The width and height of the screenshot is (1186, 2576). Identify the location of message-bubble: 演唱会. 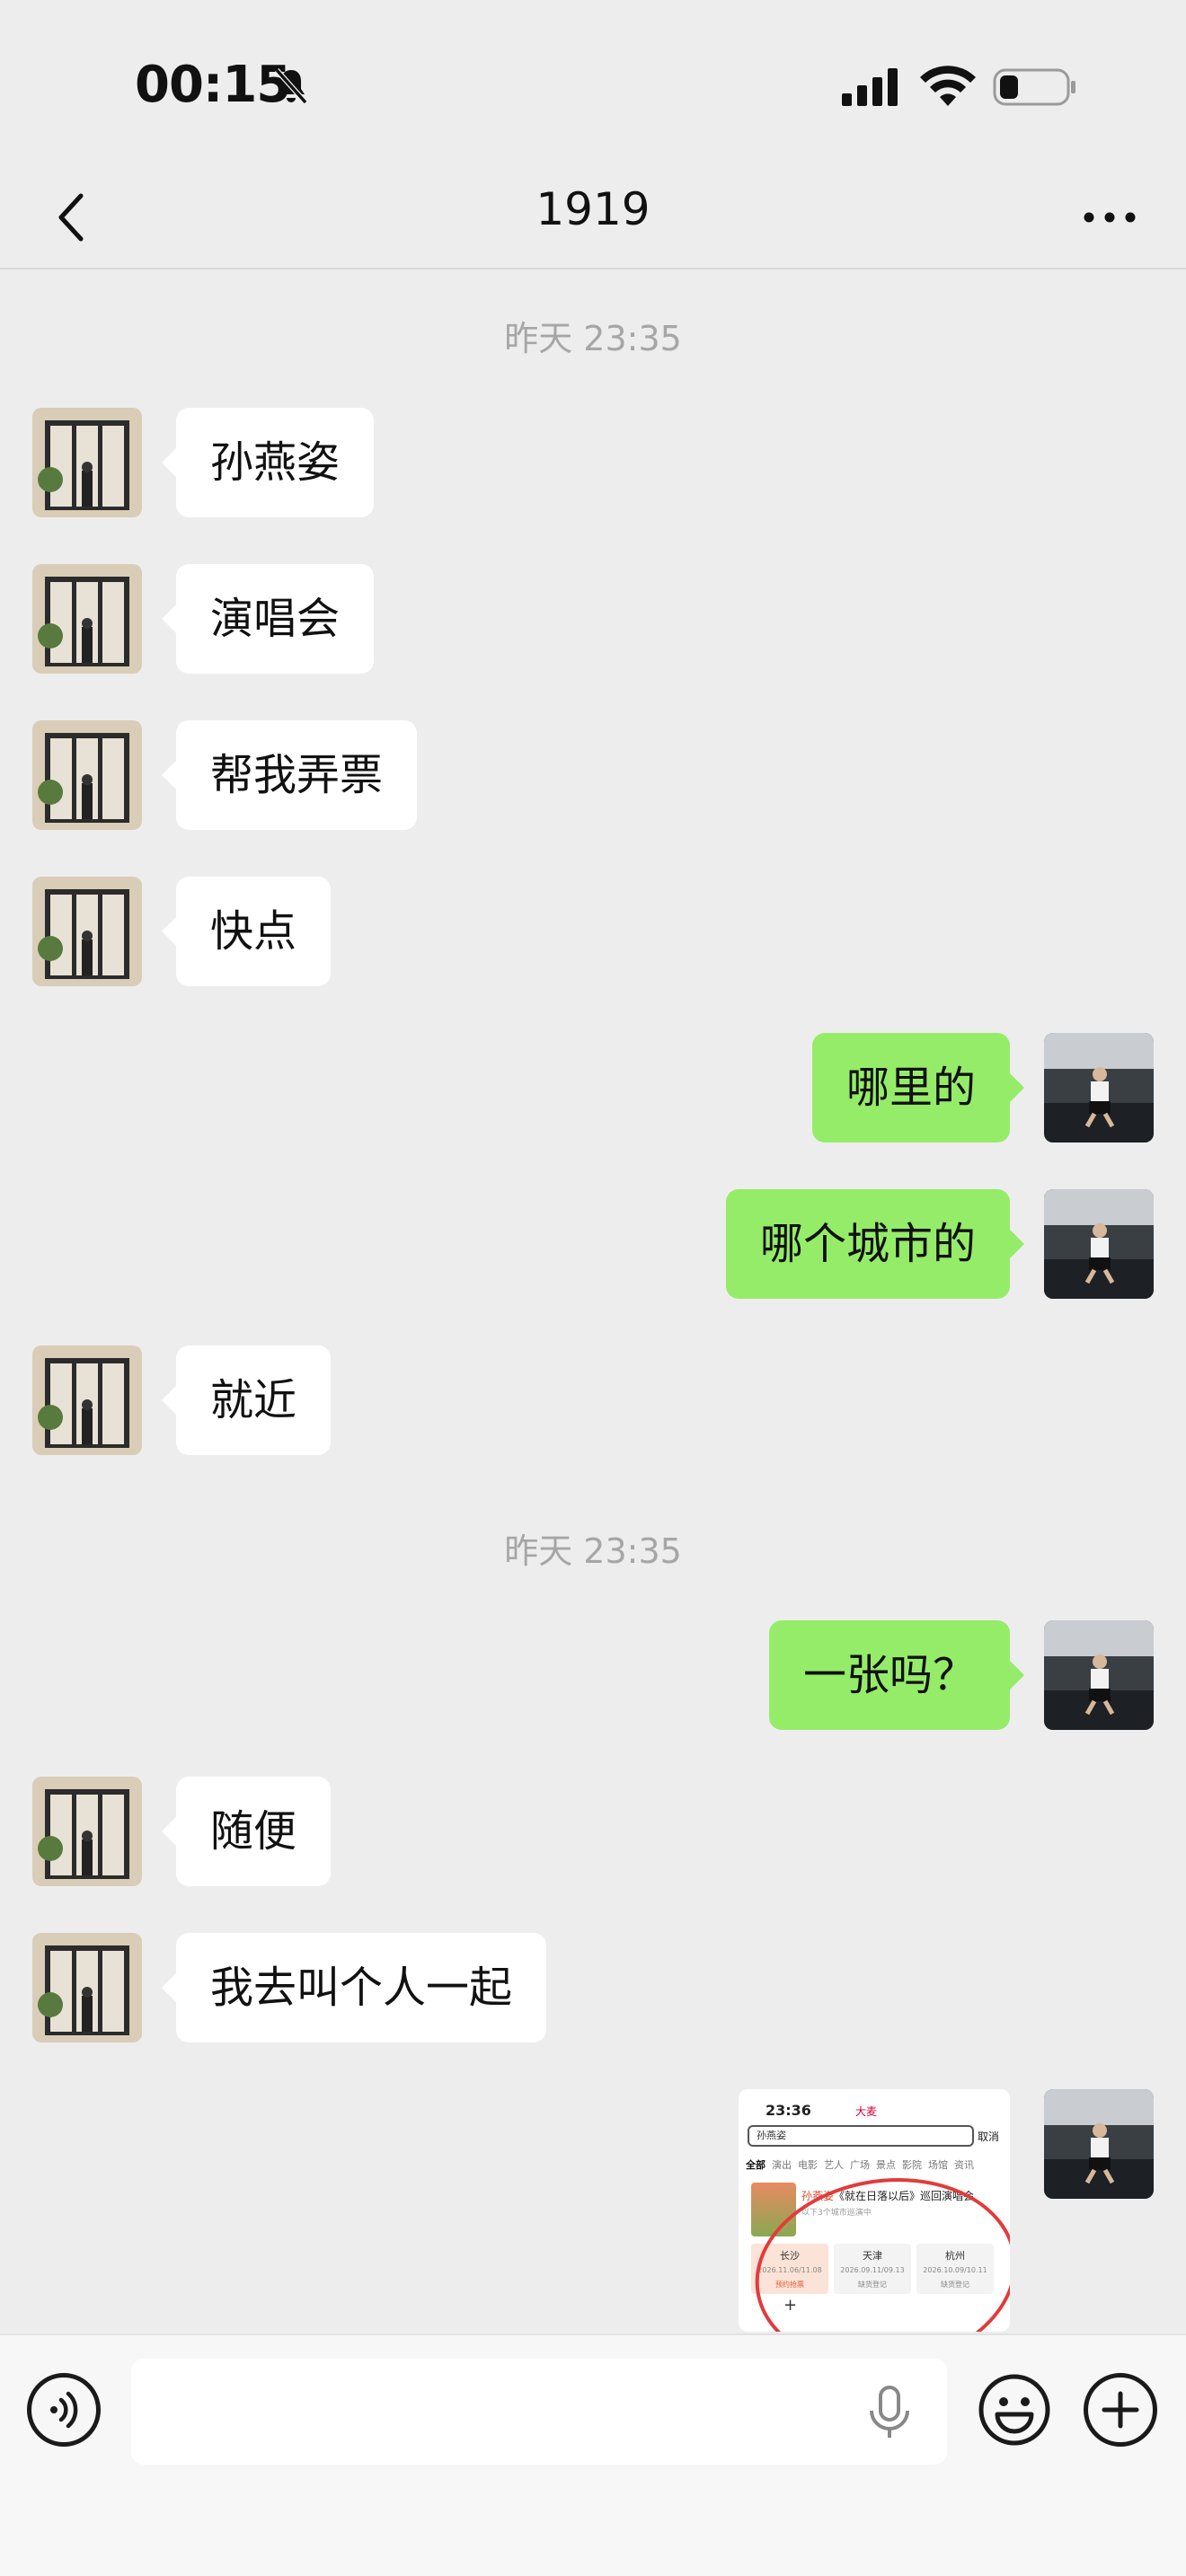
(268, 619).